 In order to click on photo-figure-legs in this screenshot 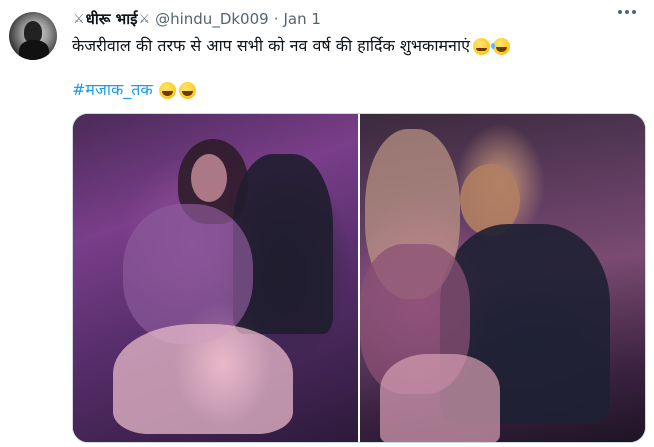, I will do `click(203, 379)`.